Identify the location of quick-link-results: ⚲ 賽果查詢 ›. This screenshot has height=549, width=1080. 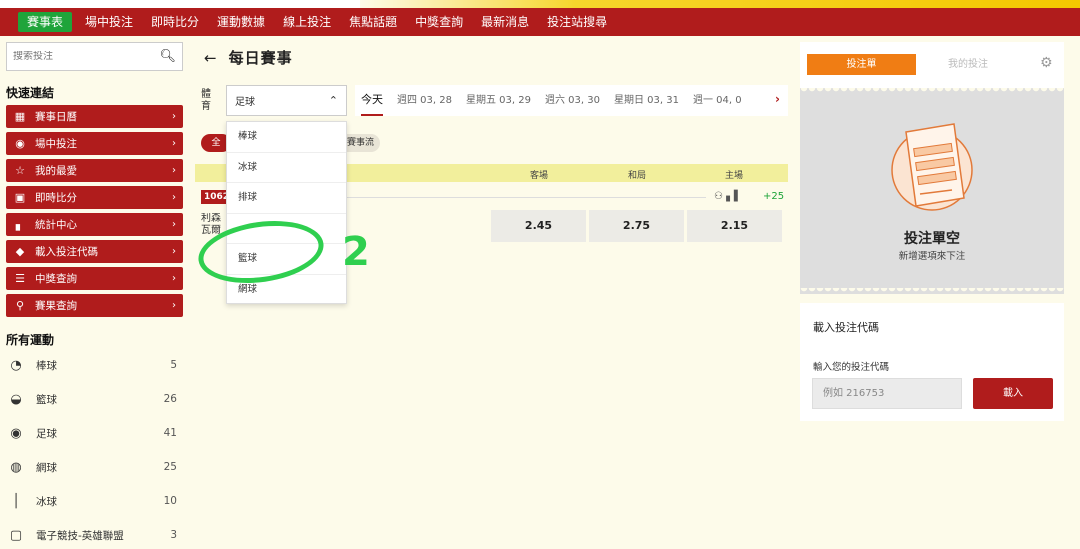
(94, 305).